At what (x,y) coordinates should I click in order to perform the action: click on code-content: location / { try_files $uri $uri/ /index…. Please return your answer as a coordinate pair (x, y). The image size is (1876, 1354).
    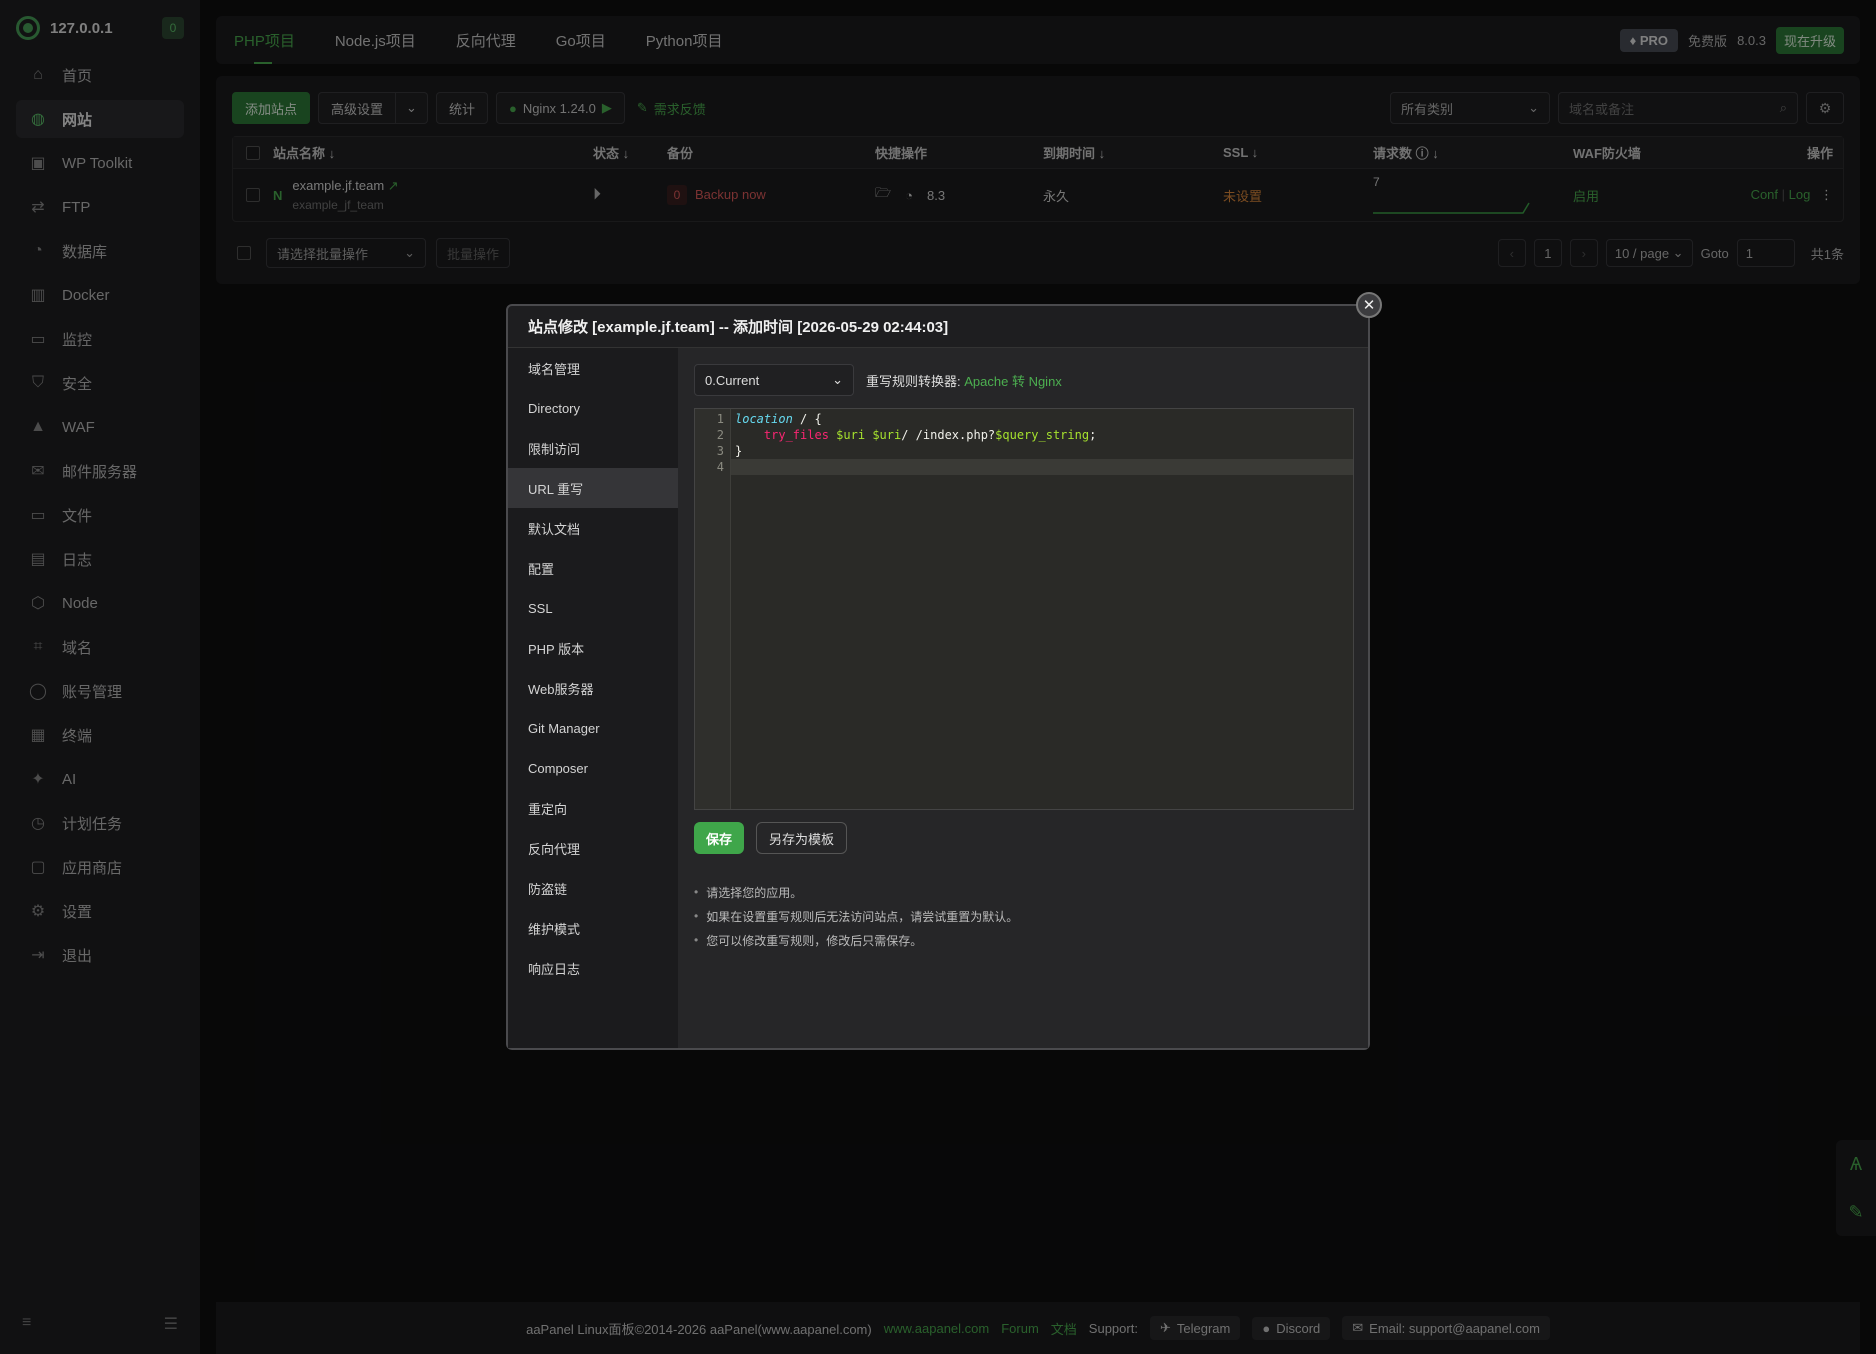
    Looking at the image, I should click on (1042, 609).